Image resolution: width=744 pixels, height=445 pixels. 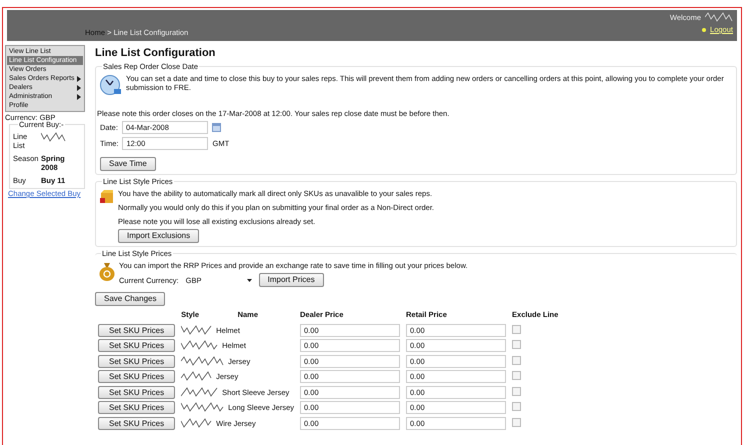 I want to click on box-icon, so click(x=107, y=196).